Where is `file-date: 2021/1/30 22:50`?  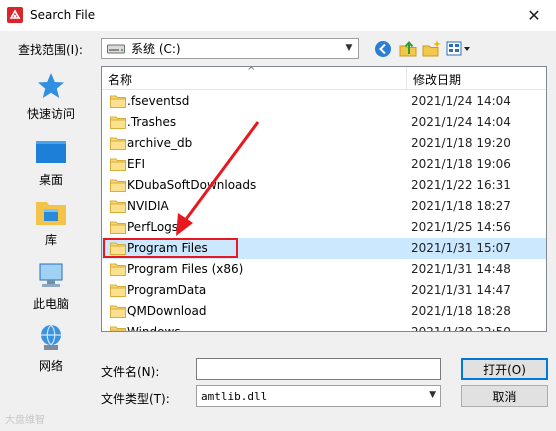 file-date: 2021/1/30 22:50 is located at coordinates (461, 328).